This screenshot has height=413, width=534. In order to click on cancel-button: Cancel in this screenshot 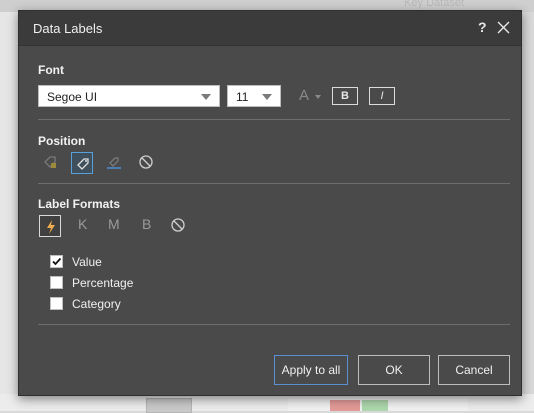, I will do `click(474, 370)`.